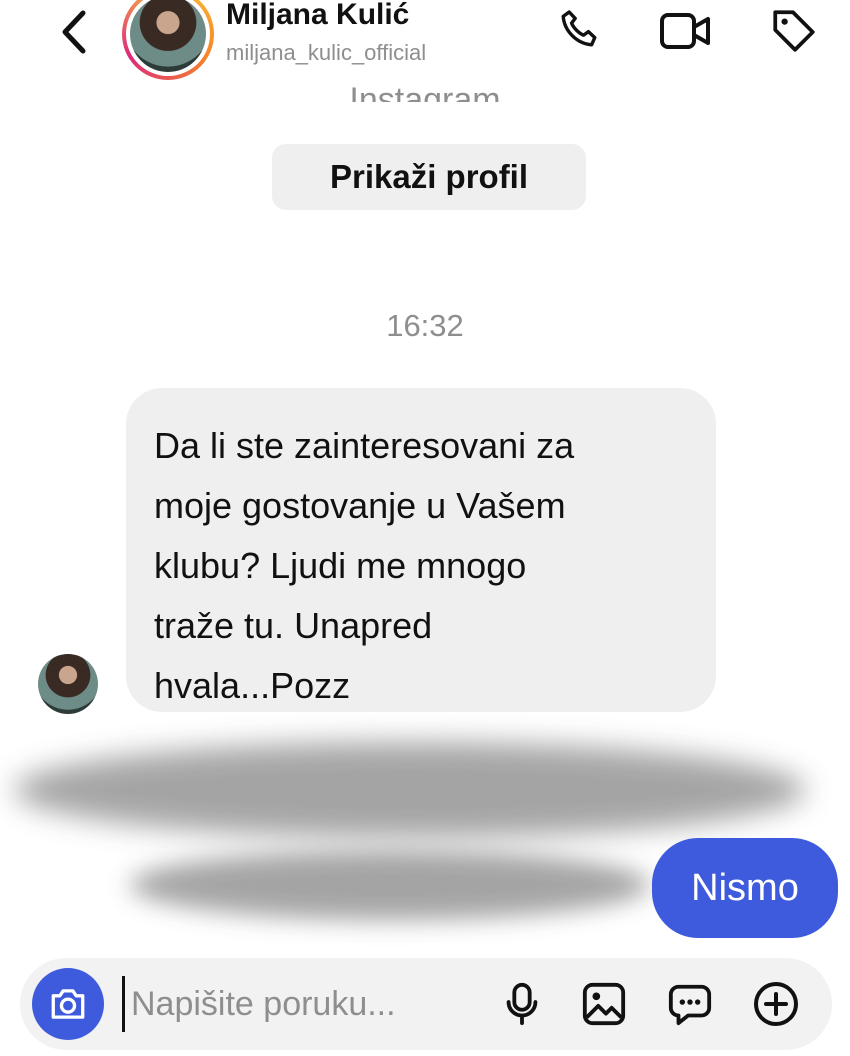 This screenshot has height=1056, width=850. I want to click on outgoing-message-text: Nismo, so click(745, 887).